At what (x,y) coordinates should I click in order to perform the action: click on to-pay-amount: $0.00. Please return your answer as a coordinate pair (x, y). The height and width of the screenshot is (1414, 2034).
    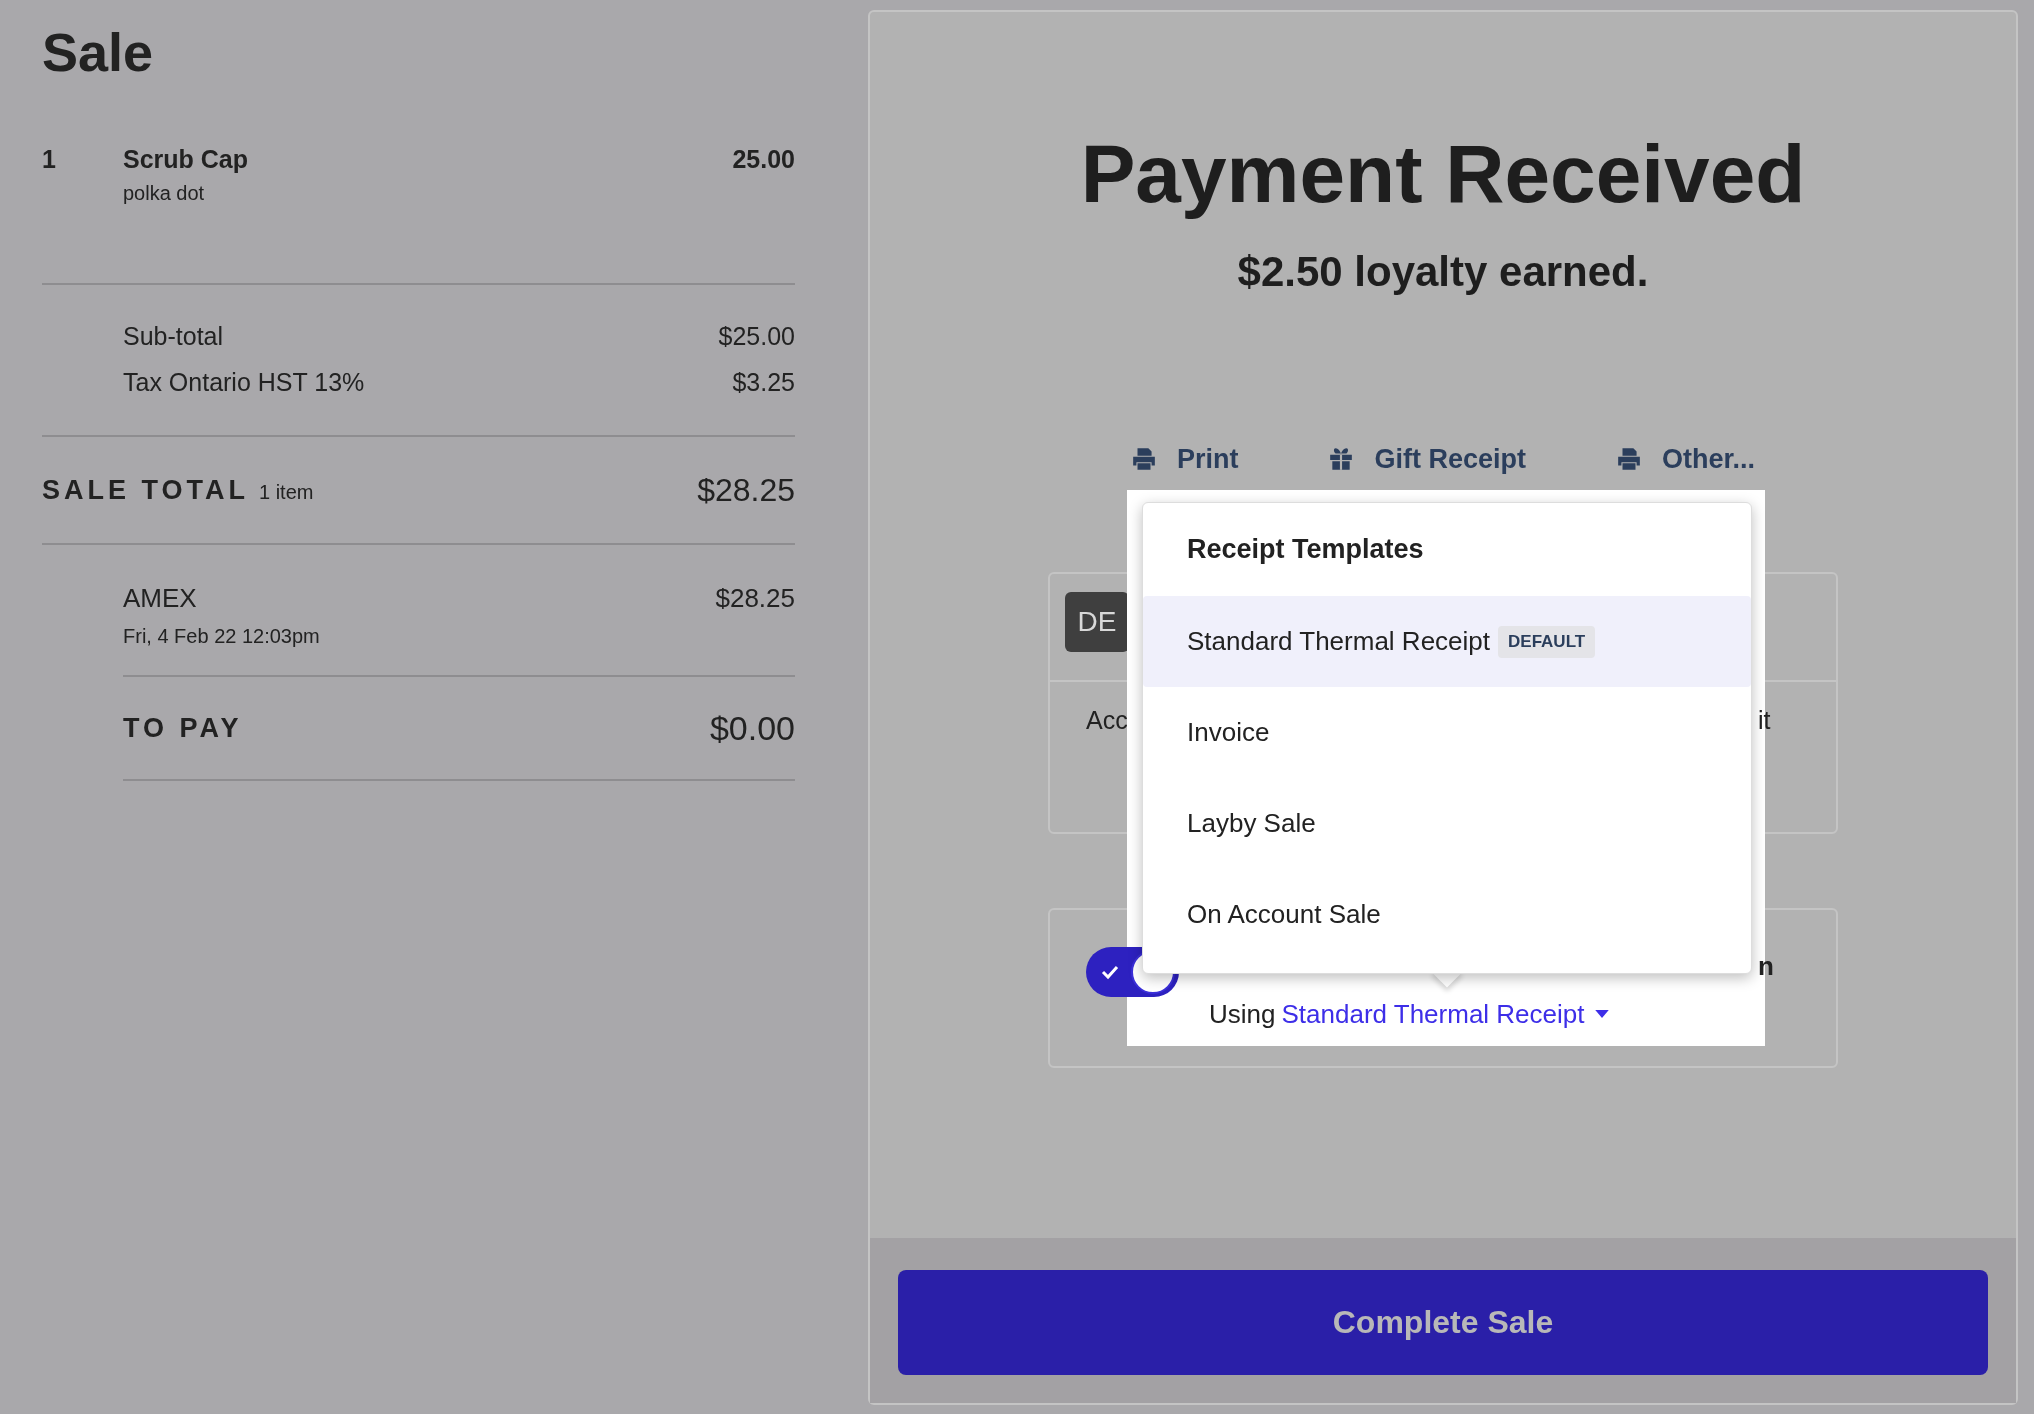
    Looking at the image, I should click on (752, 728).